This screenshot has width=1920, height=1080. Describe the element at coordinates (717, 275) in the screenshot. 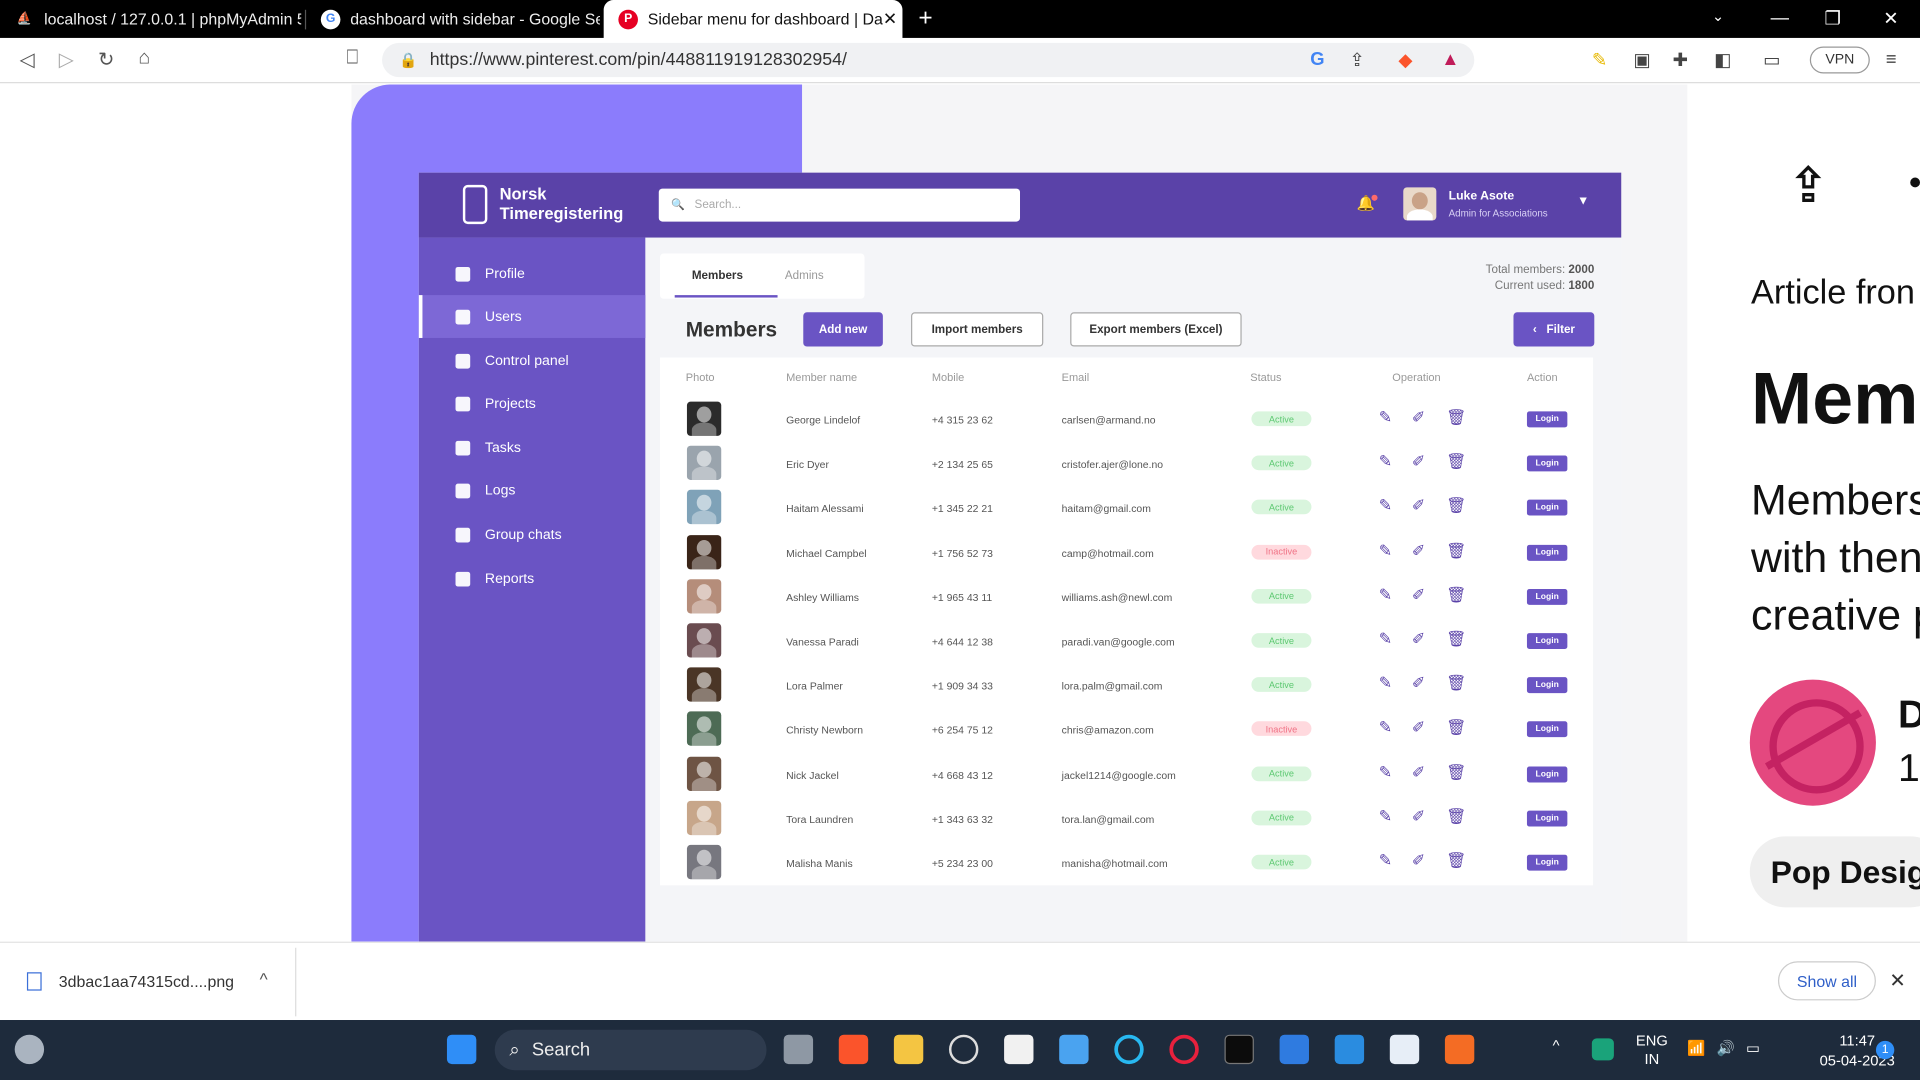

I see `tab-members: Members` at that location.